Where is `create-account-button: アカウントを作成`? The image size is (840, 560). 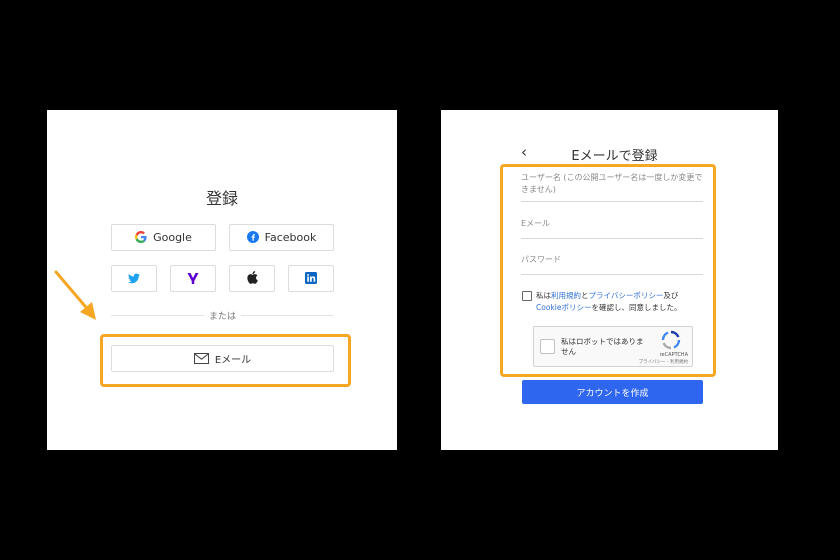 create-account-button: アカウントを作成 is located at coordinates (612, 392).